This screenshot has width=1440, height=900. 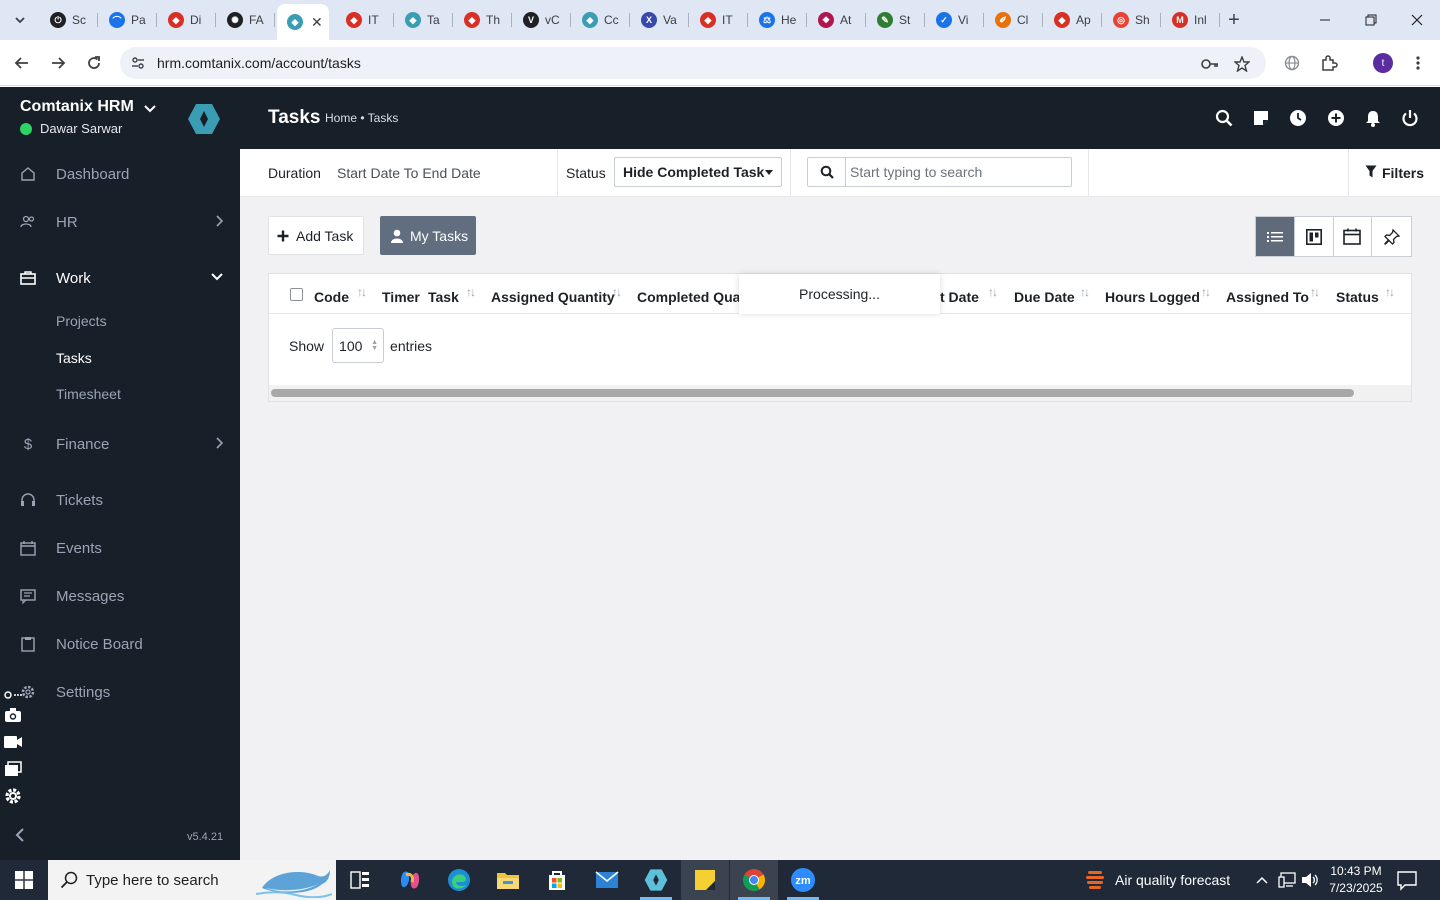 I want to click on video-camera-icon, so click(x=13, y=742).